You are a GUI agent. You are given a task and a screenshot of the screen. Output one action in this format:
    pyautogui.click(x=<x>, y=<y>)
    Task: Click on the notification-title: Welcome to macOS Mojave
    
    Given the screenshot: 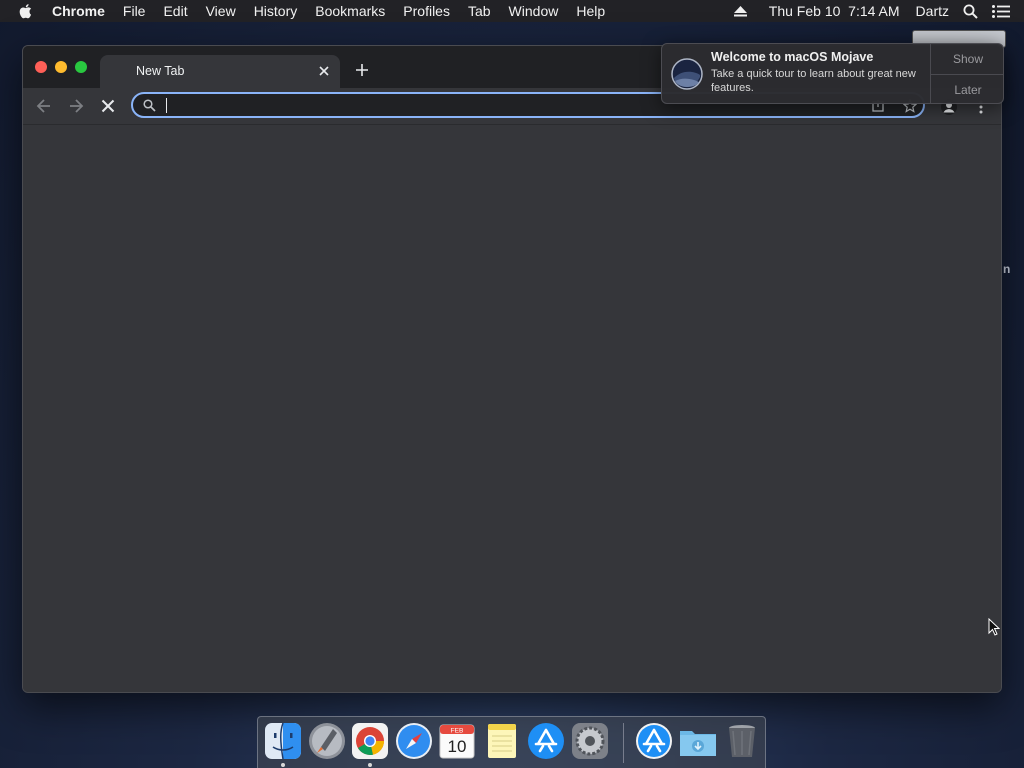 What is the action you would take?
    pyautogui.click(x=792, y=57)
    